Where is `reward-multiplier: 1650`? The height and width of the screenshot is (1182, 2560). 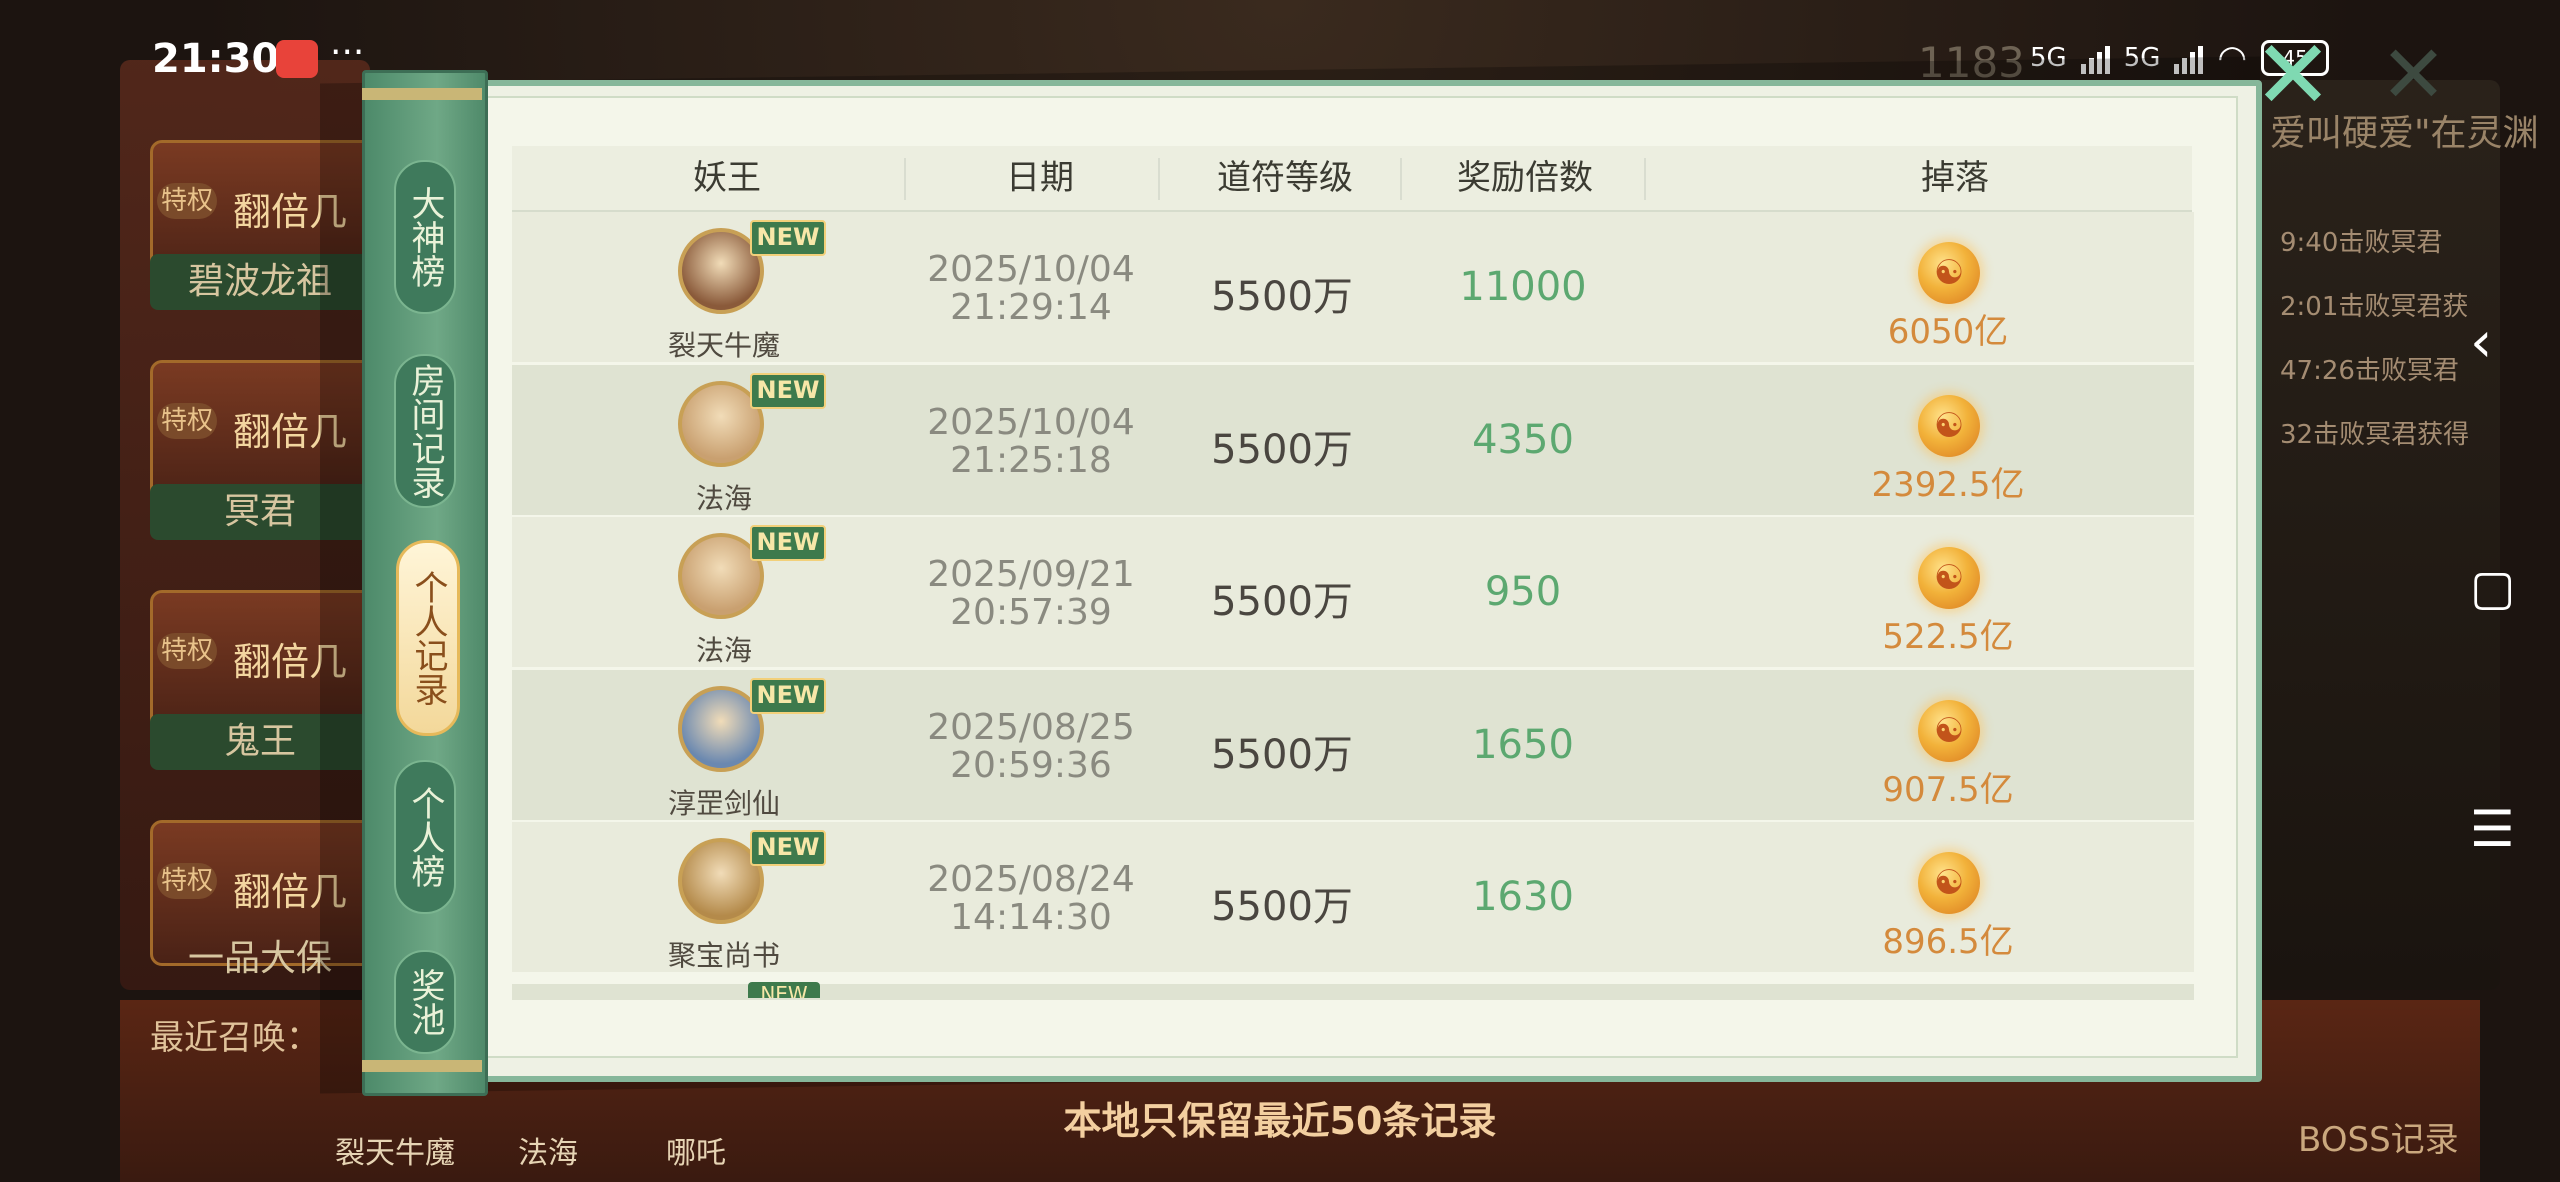
reward-multiplier: 1650 is located at coordinates (1523, 744).